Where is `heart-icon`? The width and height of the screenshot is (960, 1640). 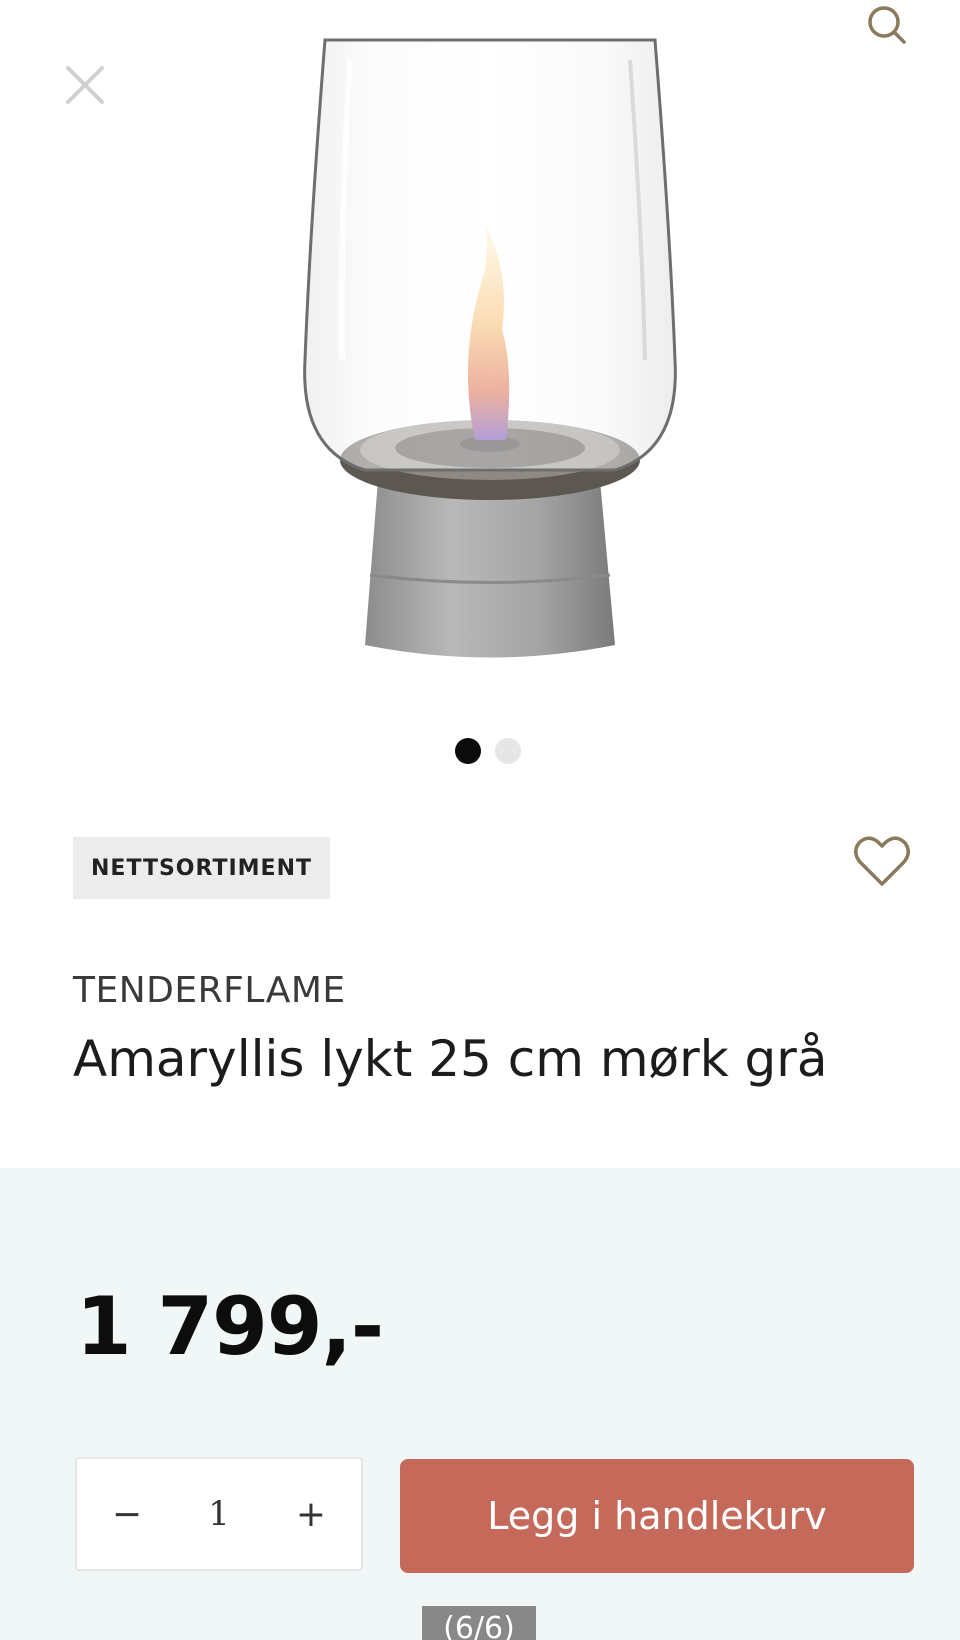 heart-icon is located at coordinates (882, 861).